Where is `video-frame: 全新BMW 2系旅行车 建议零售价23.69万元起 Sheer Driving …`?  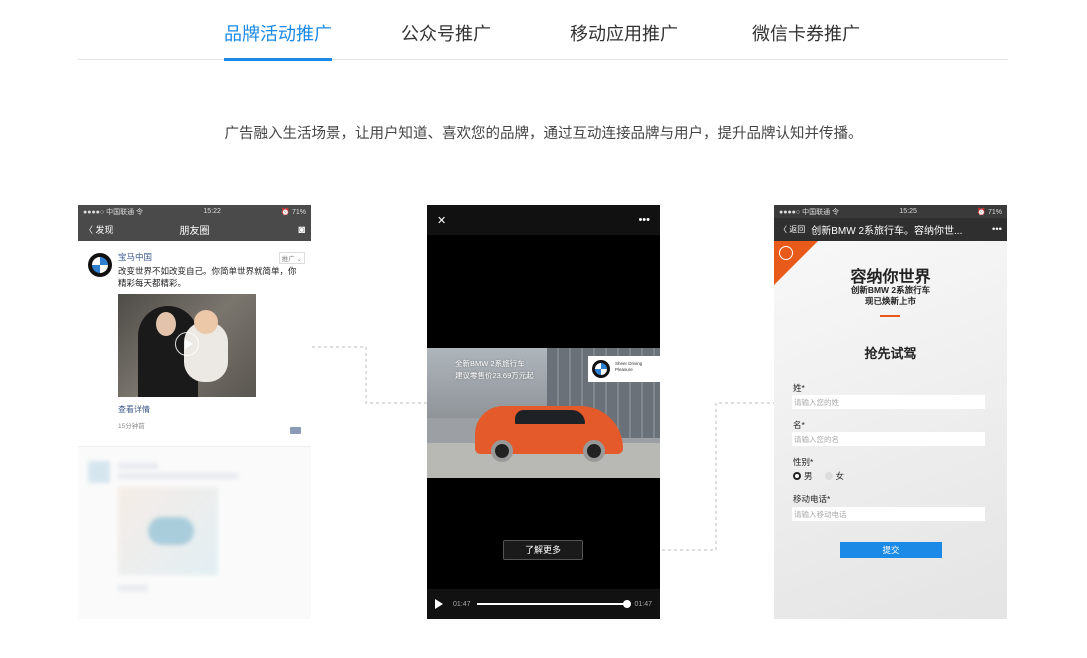
video-frame: 全新BMW 2系旅行车 建议零售价23.69万元起 Sheer Driving … is located at coordinates (543, 413).